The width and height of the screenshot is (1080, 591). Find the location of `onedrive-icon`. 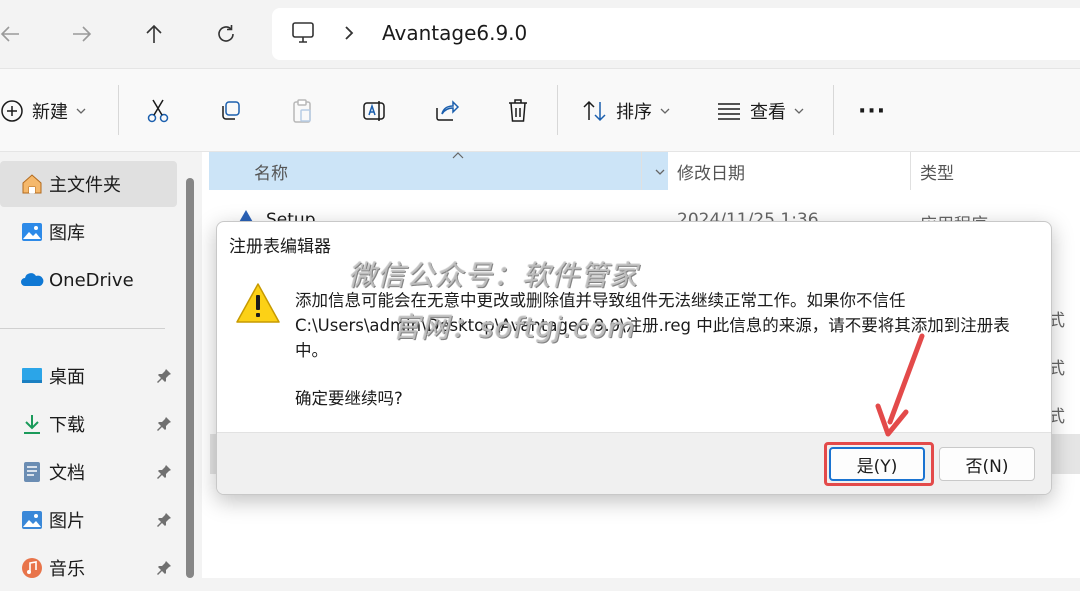

onedrive-icon is located at coordinates (32, 279).